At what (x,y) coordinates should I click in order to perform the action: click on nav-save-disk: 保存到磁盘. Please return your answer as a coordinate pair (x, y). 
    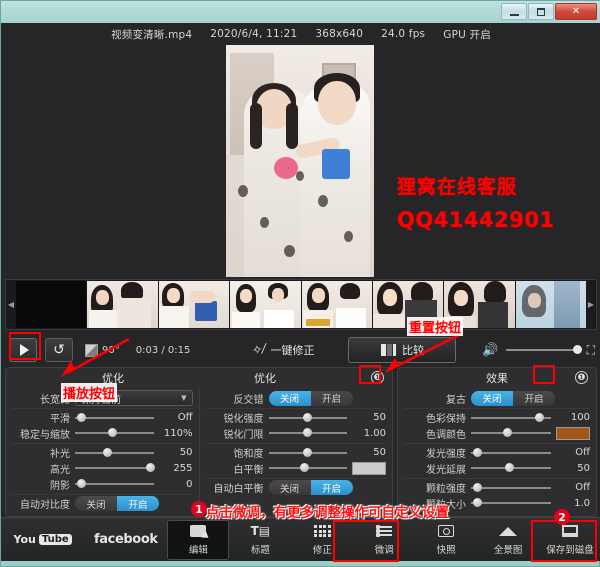
    Looking at the image, I should click on (569, 540).